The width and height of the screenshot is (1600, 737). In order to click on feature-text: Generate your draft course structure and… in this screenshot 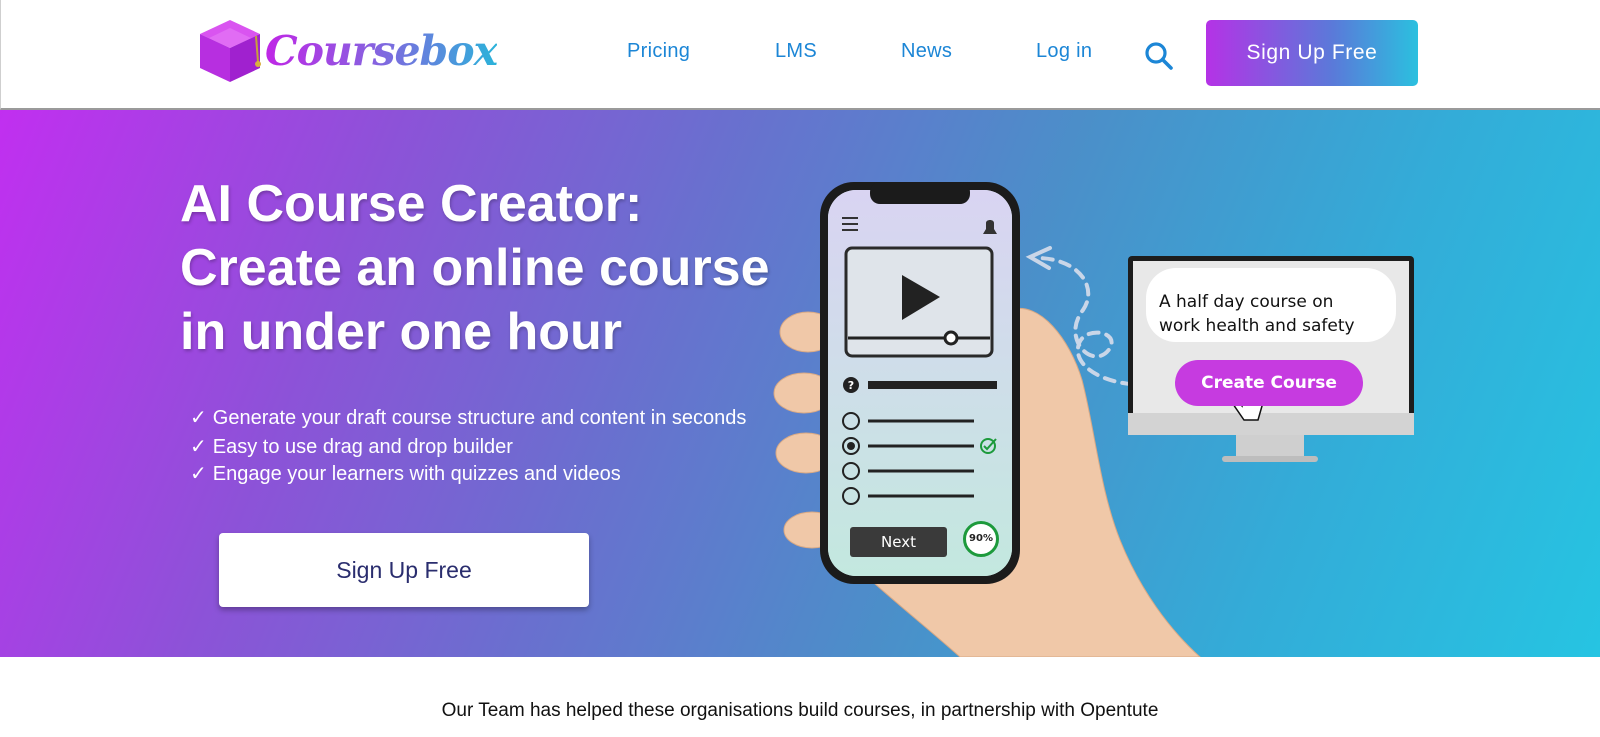, I will do `click(479, 418)`.